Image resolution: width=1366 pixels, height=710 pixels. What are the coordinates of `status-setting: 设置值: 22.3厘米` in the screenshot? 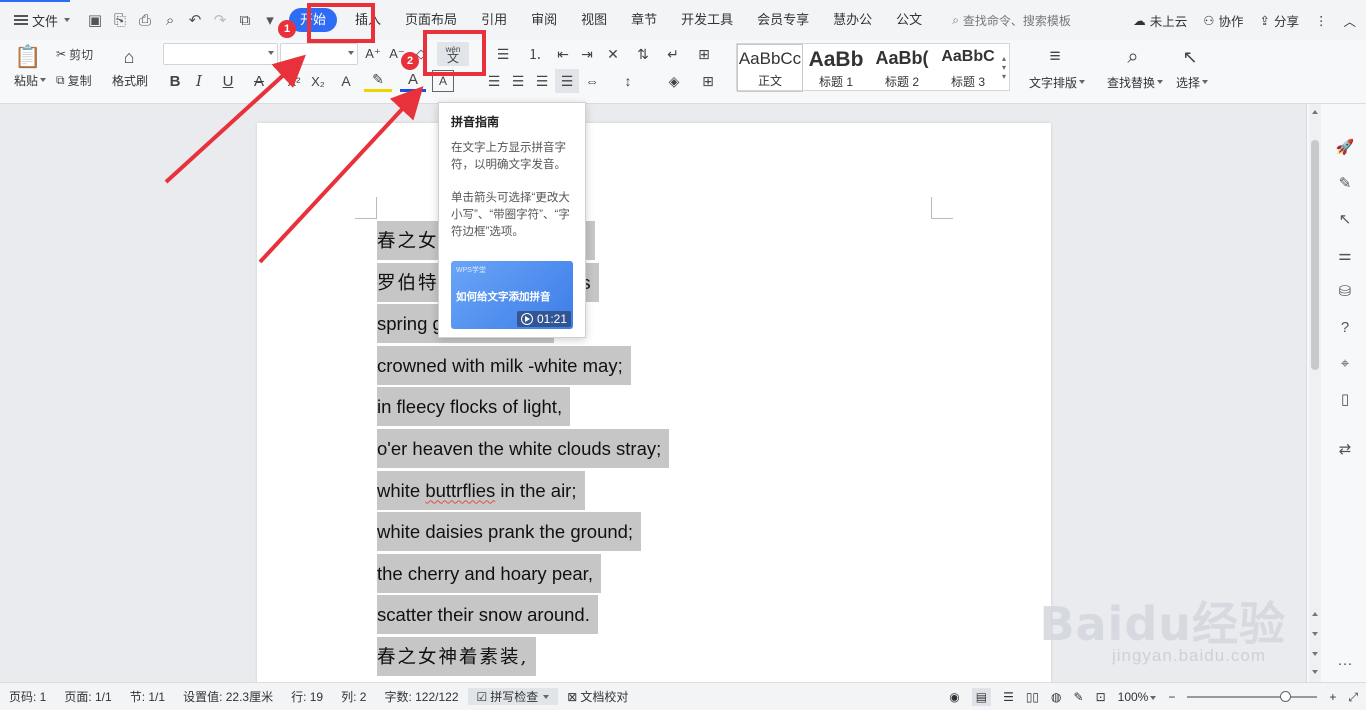 It's located at (228, 696).